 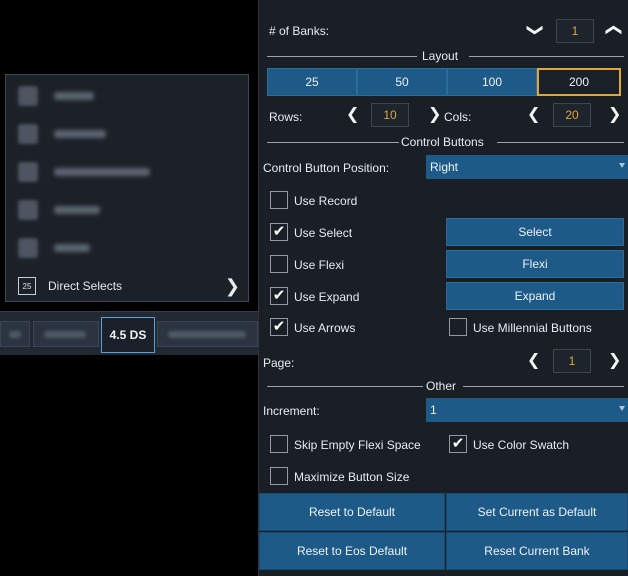 I want to click on layout-title: Layout, so click(x=440, y=56).